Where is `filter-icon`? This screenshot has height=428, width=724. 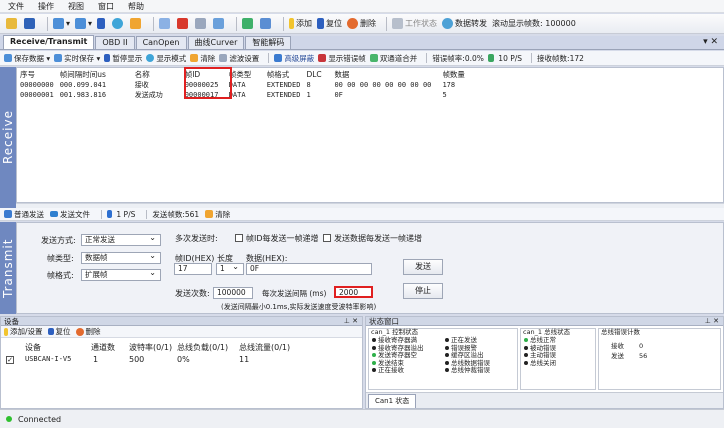 filter-icon is located at coordinates (201, 23).